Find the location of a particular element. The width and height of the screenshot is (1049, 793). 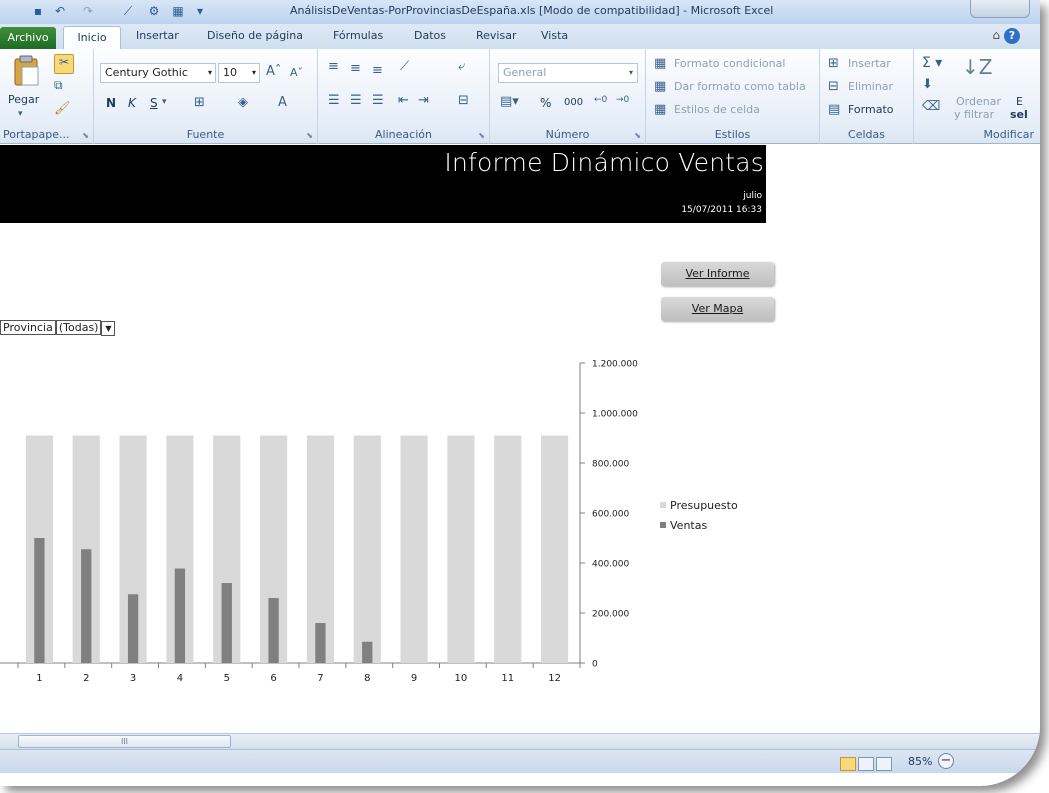

underline-button: S is located at coordinates (154, 103).